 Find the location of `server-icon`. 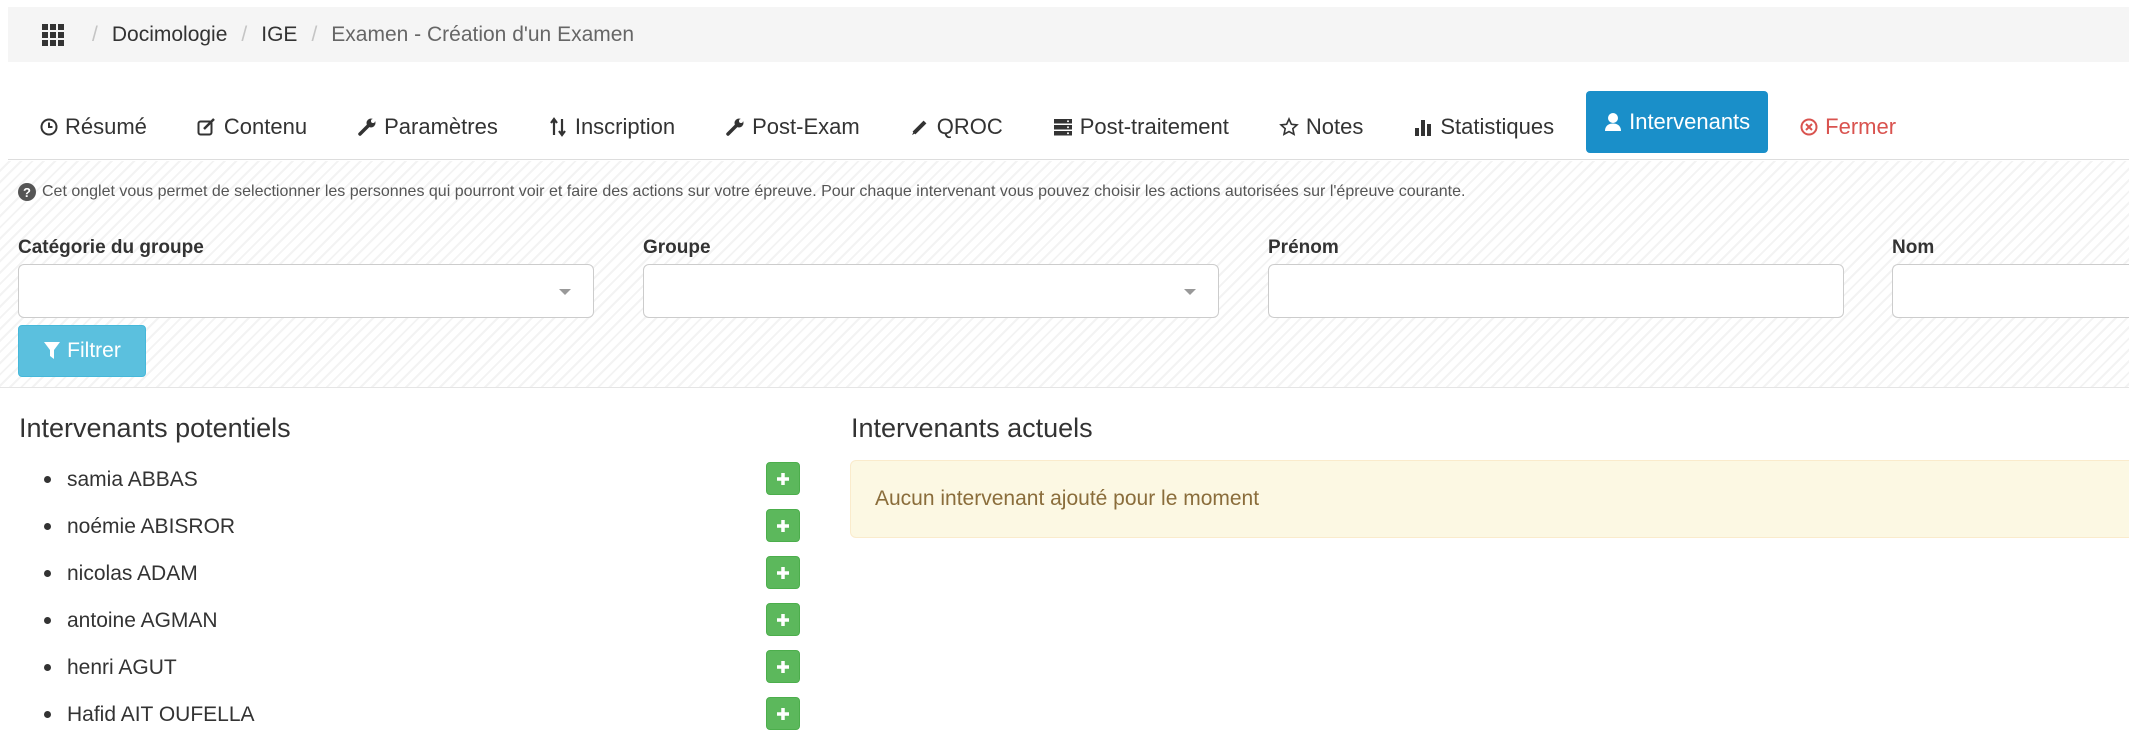

server-icon is located at coordinates (1063, 127).